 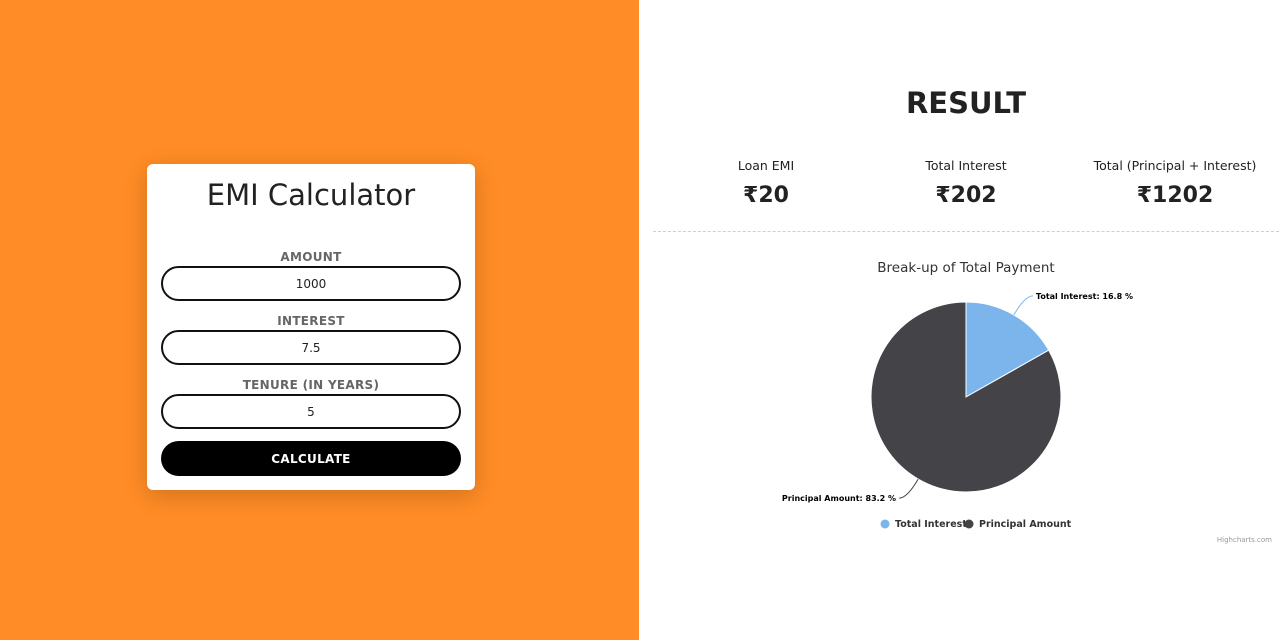 I want to click on stat-label: Total Interest, so click(x=966, y=165).